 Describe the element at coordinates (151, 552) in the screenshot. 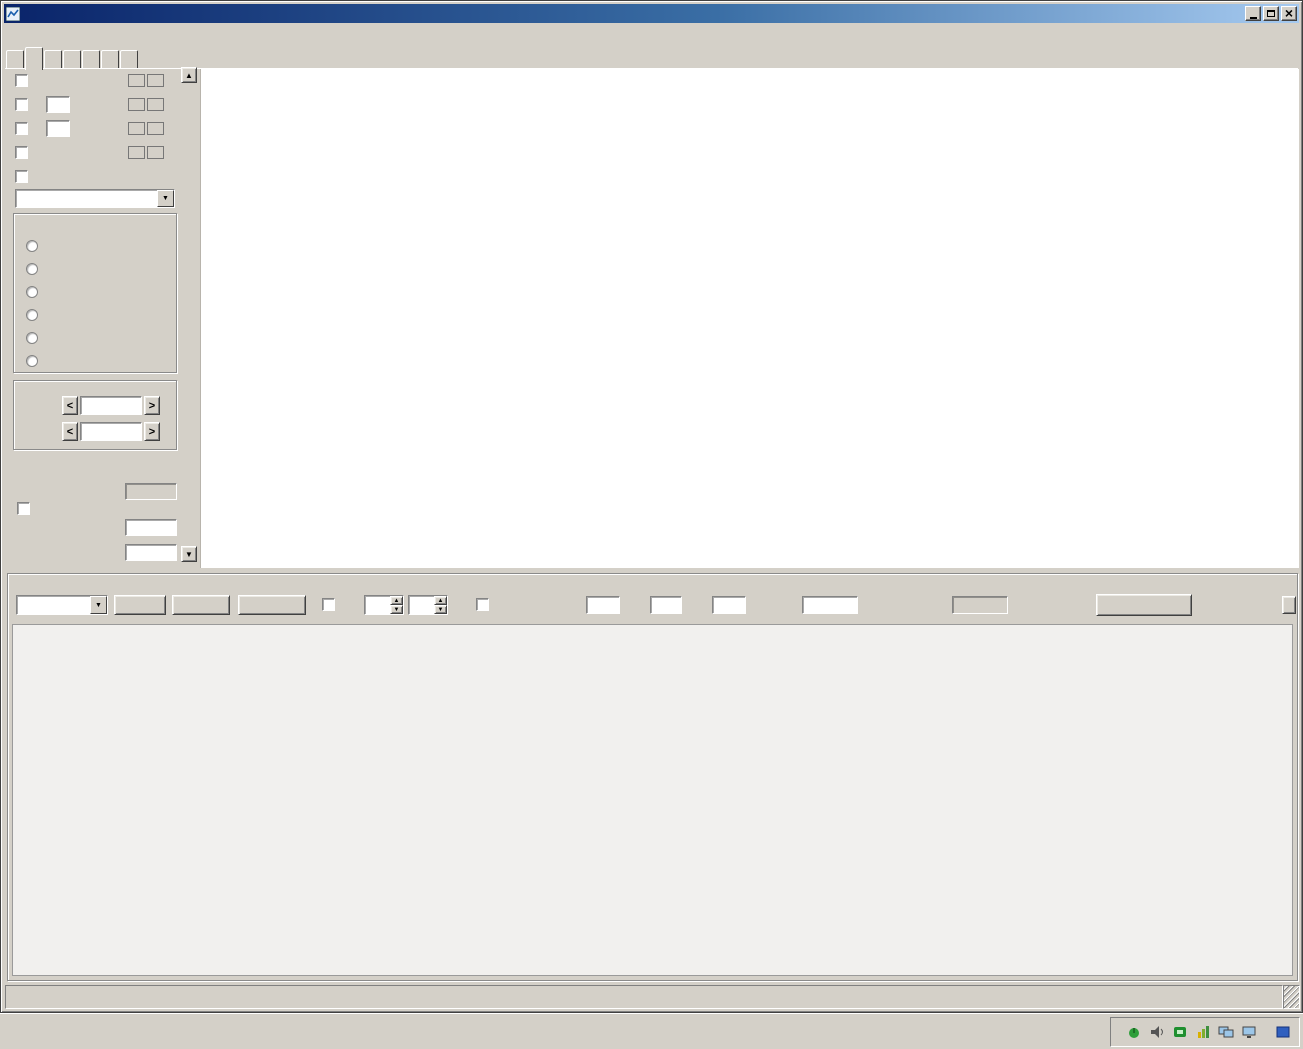

I see `sko-input` at that location.